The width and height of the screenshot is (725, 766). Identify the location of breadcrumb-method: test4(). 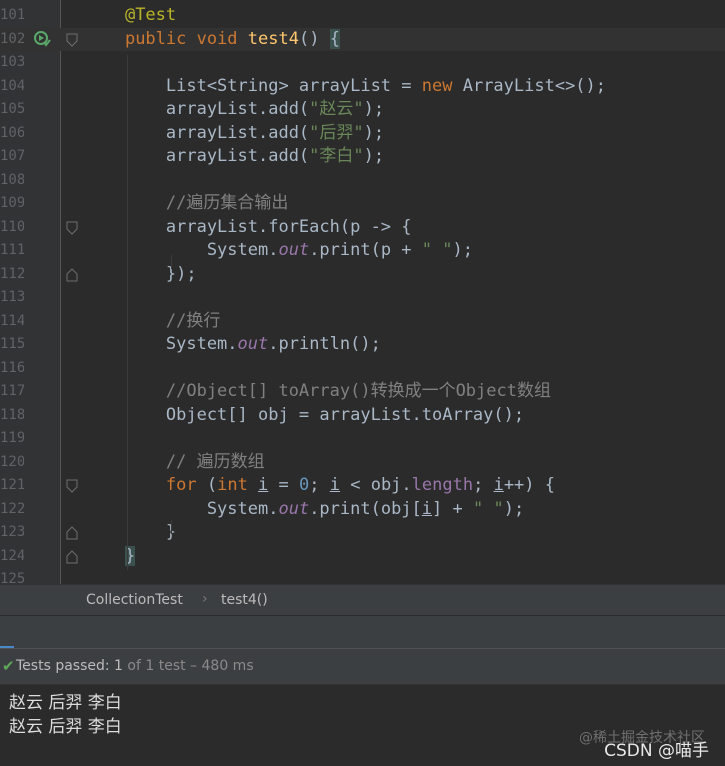
(244, 600).